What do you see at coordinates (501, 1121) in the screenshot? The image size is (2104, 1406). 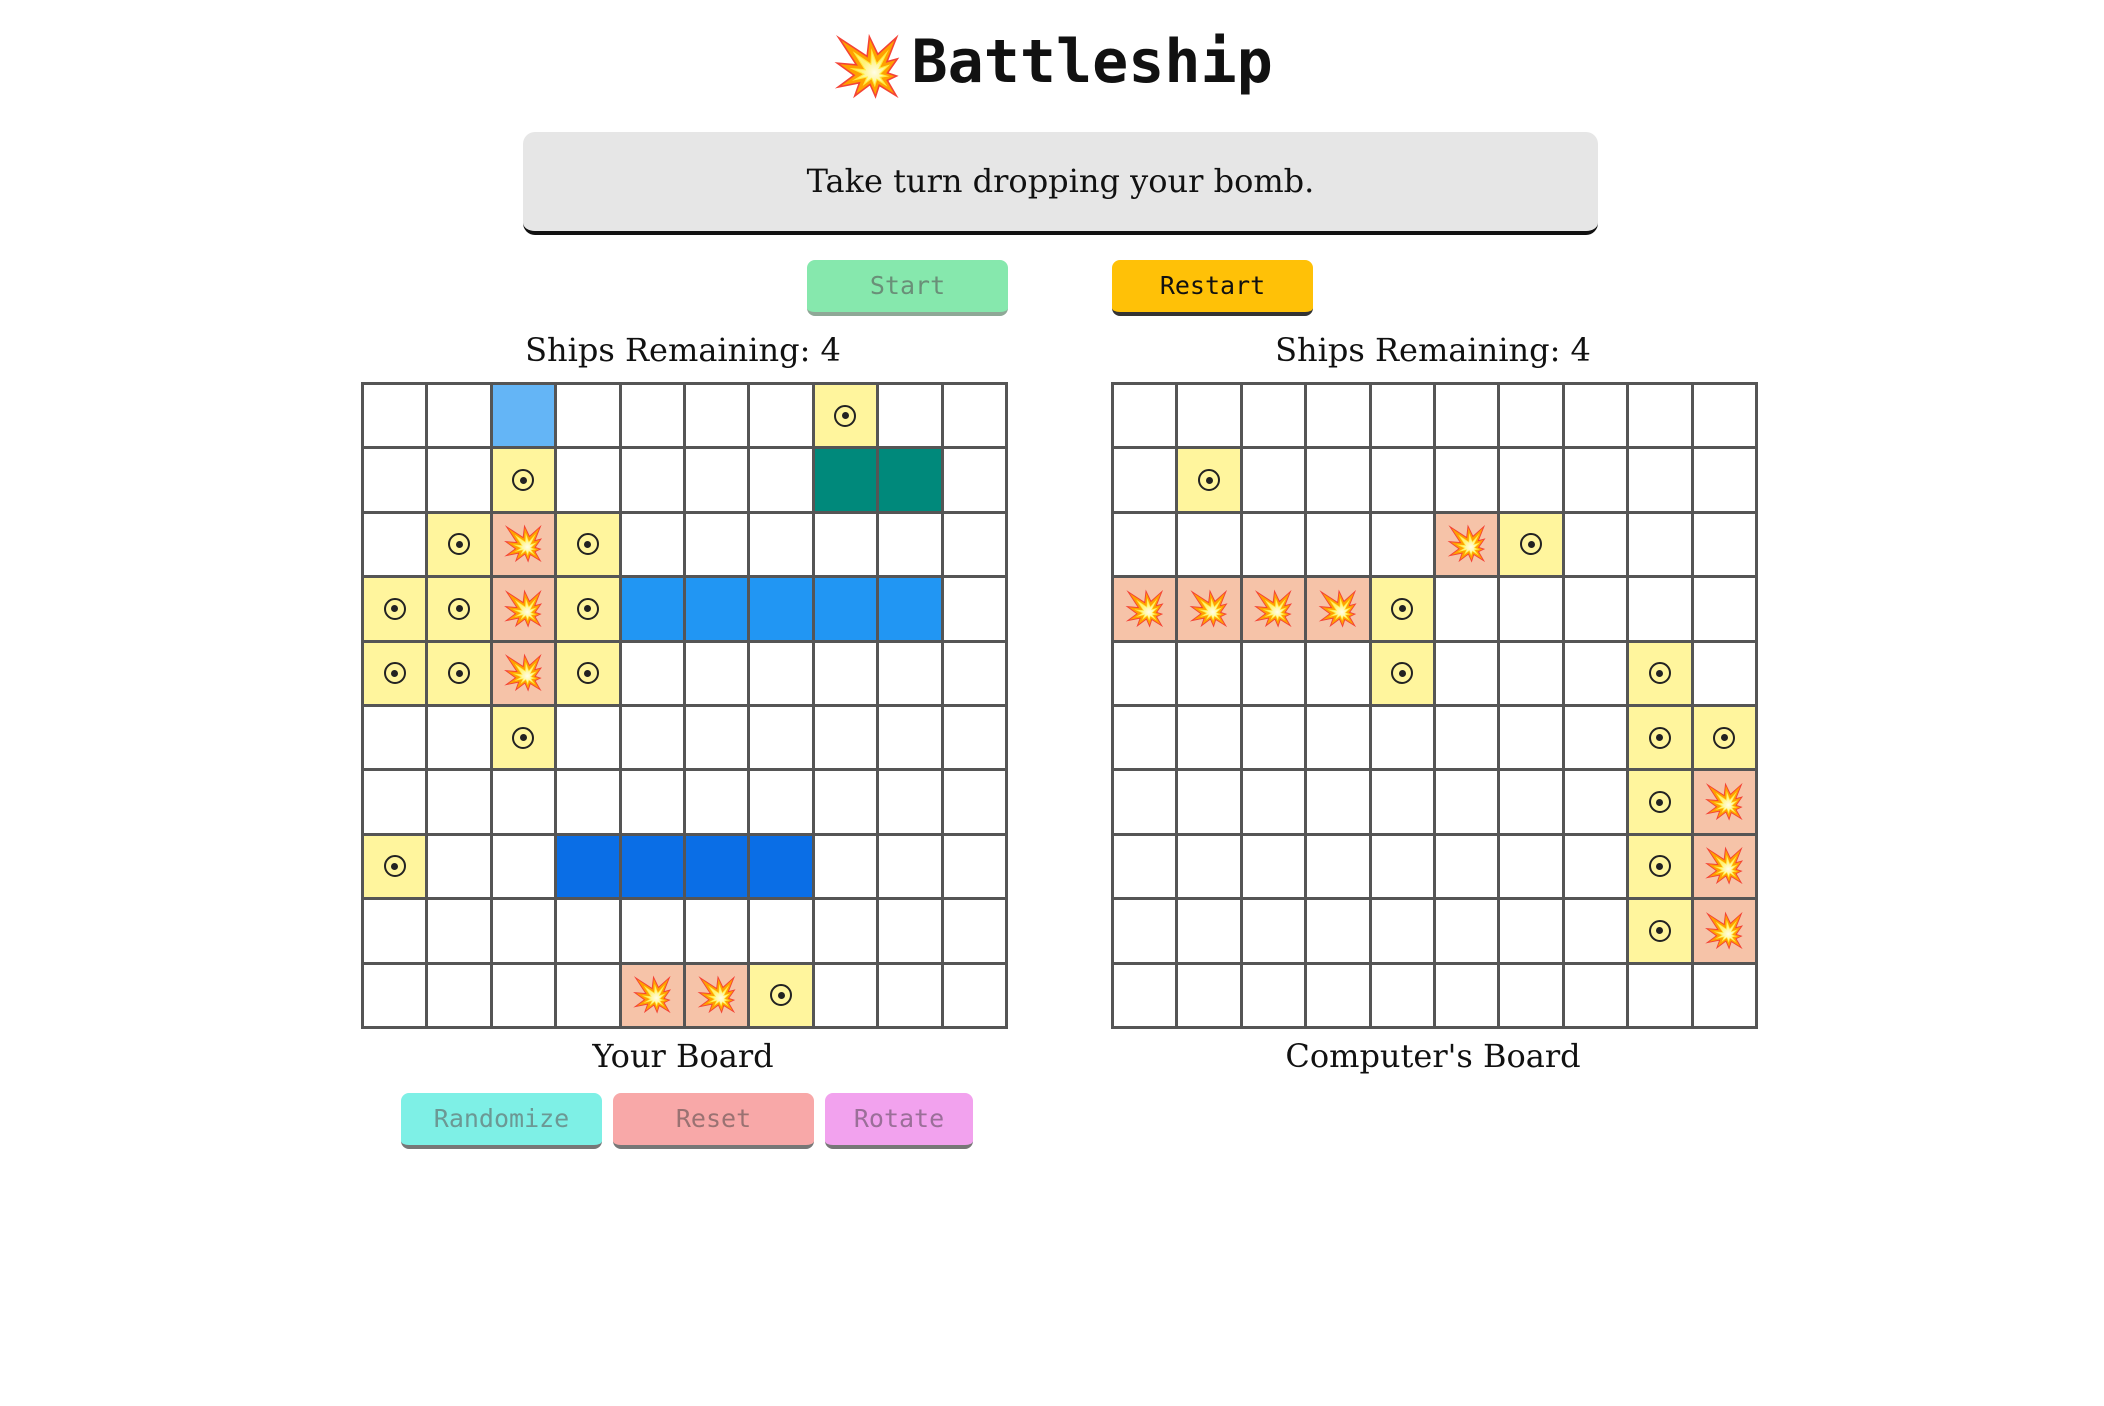 I see `randomize-button: Randomize` at bounding box center [501, 1121].